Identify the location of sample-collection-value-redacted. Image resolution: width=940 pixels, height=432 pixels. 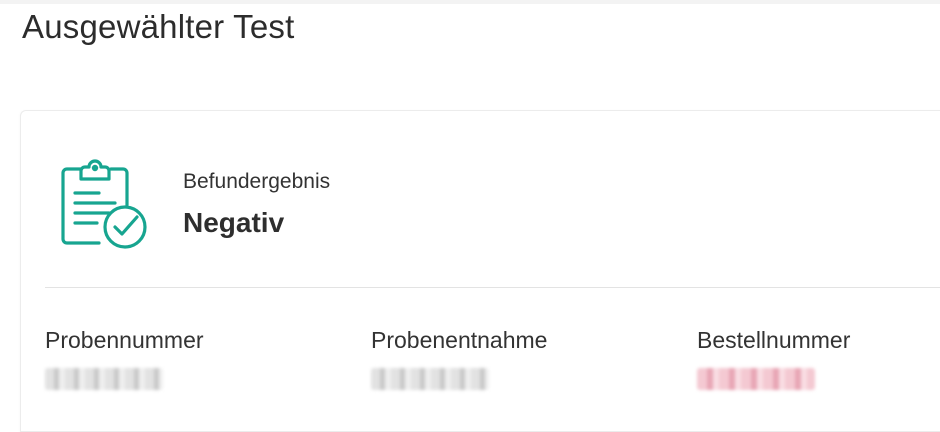
(430, 379).